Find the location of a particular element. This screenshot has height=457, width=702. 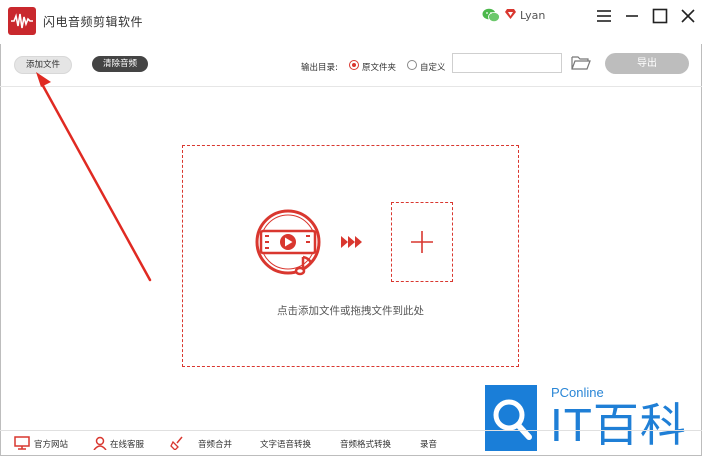

recording-link: 录音 is located at coordinates (428, 444).